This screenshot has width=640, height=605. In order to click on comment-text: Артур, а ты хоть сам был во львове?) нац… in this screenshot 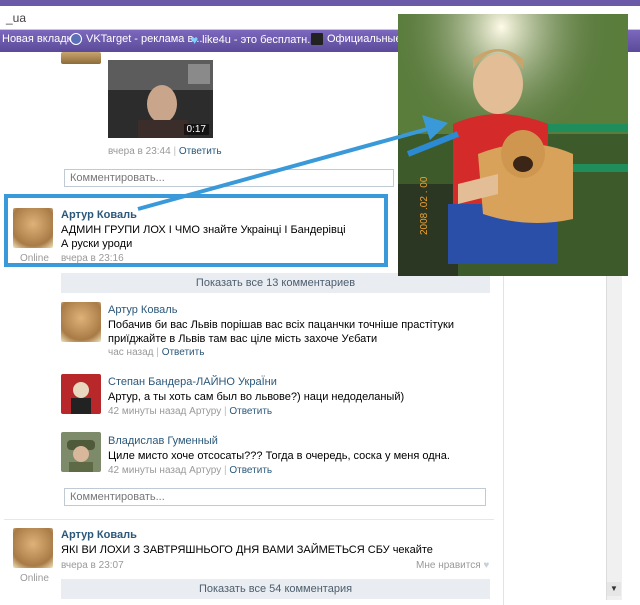, I will do `click(256, 397)`.